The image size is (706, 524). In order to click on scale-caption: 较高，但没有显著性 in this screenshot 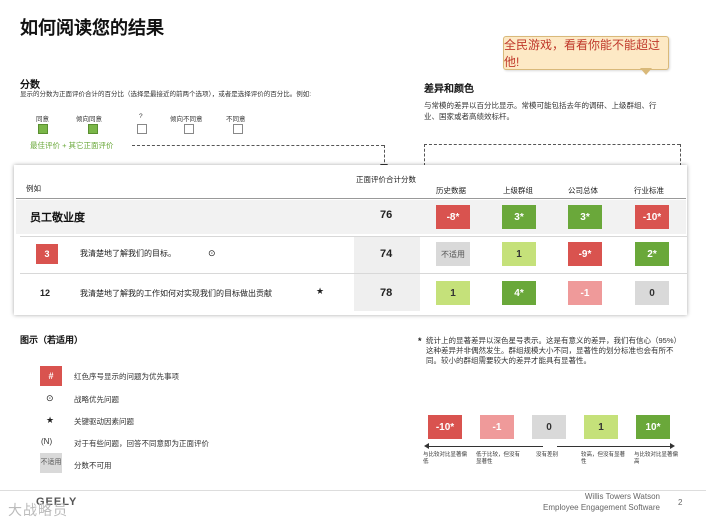, I will do `click(603, 458)`.